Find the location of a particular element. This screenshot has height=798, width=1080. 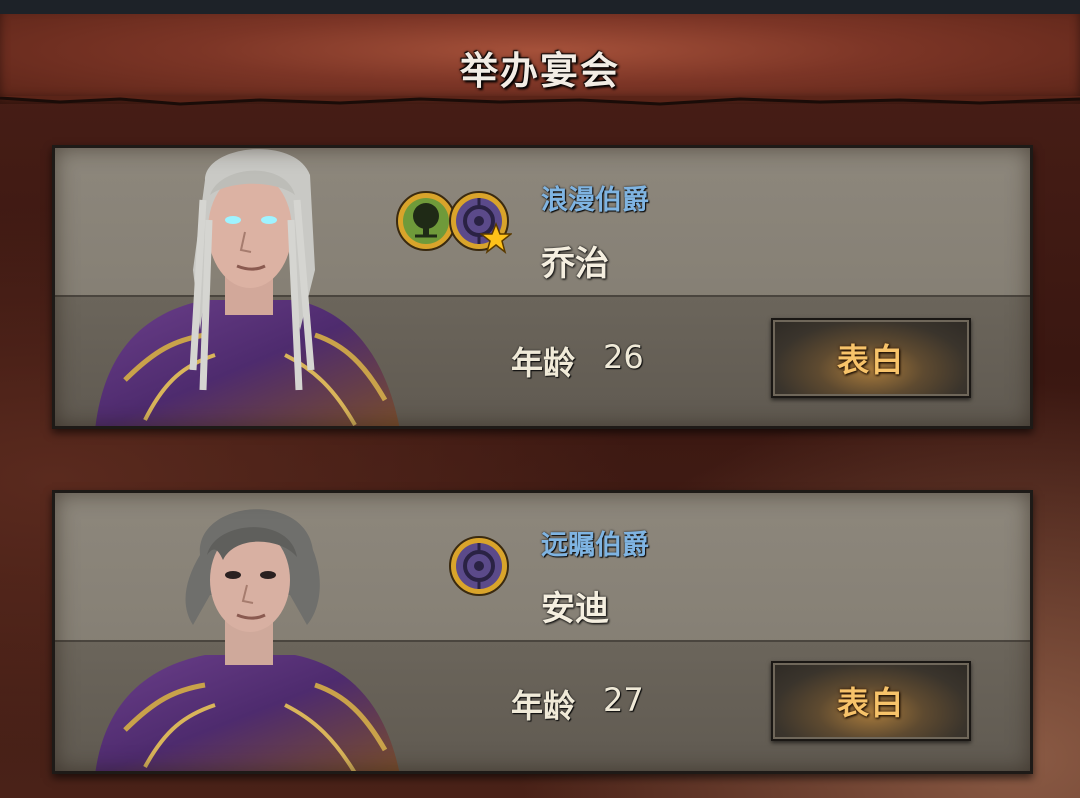

age-value: 26 is located at coordinates (623, 357).